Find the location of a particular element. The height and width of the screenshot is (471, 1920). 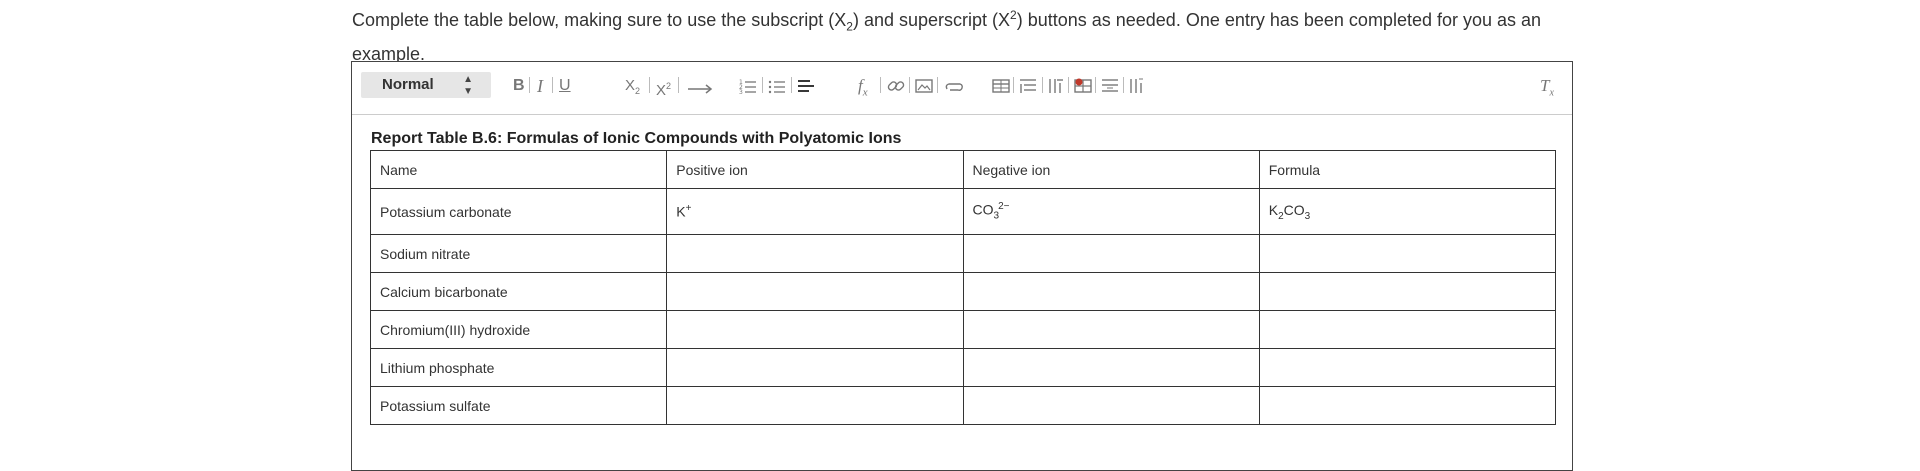

format-dropdown-value: Normal is located at coordinates (408, 84).